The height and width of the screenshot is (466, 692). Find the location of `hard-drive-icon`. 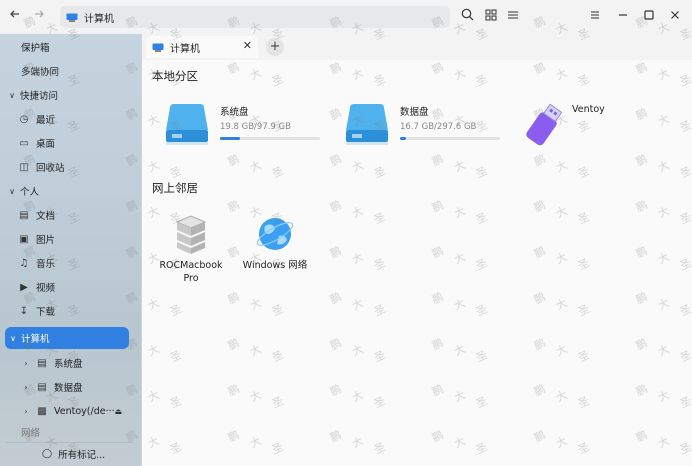

hard-drive-icon is located at coordinates (187, 124).